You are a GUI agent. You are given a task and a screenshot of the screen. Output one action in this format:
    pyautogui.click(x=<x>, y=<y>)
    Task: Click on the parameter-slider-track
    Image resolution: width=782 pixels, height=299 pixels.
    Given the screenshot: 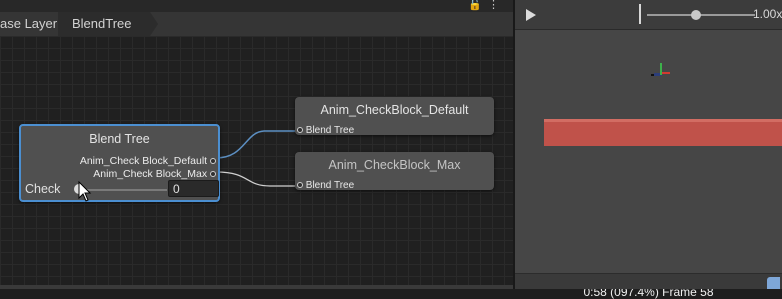 What is the action you would take?
    pyautogui.click(x=123, y=190)
    